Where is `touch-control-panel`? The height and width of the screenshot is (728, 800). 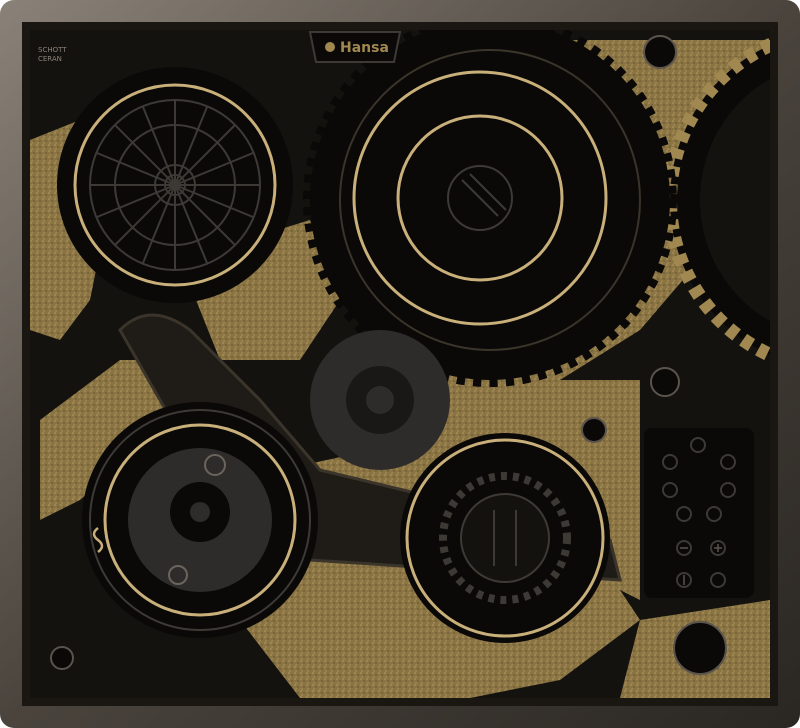
touch-control-panel is located at coordinates (699, 513).